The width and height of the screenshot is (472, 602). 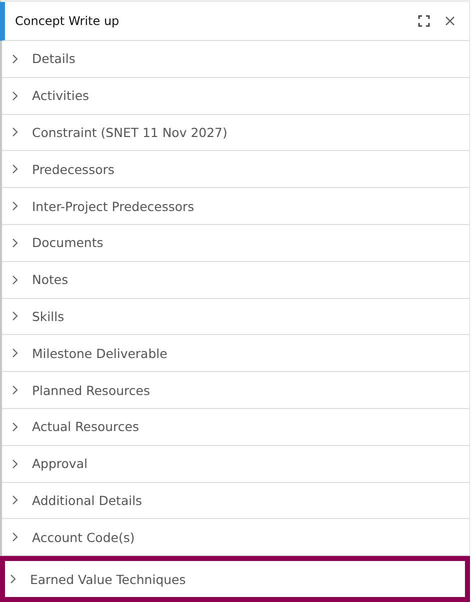 What do you see at coordinates (67, 21) in the screenshot?
I see `panel-title: Concept Write up` at bounding box center [67, 21].